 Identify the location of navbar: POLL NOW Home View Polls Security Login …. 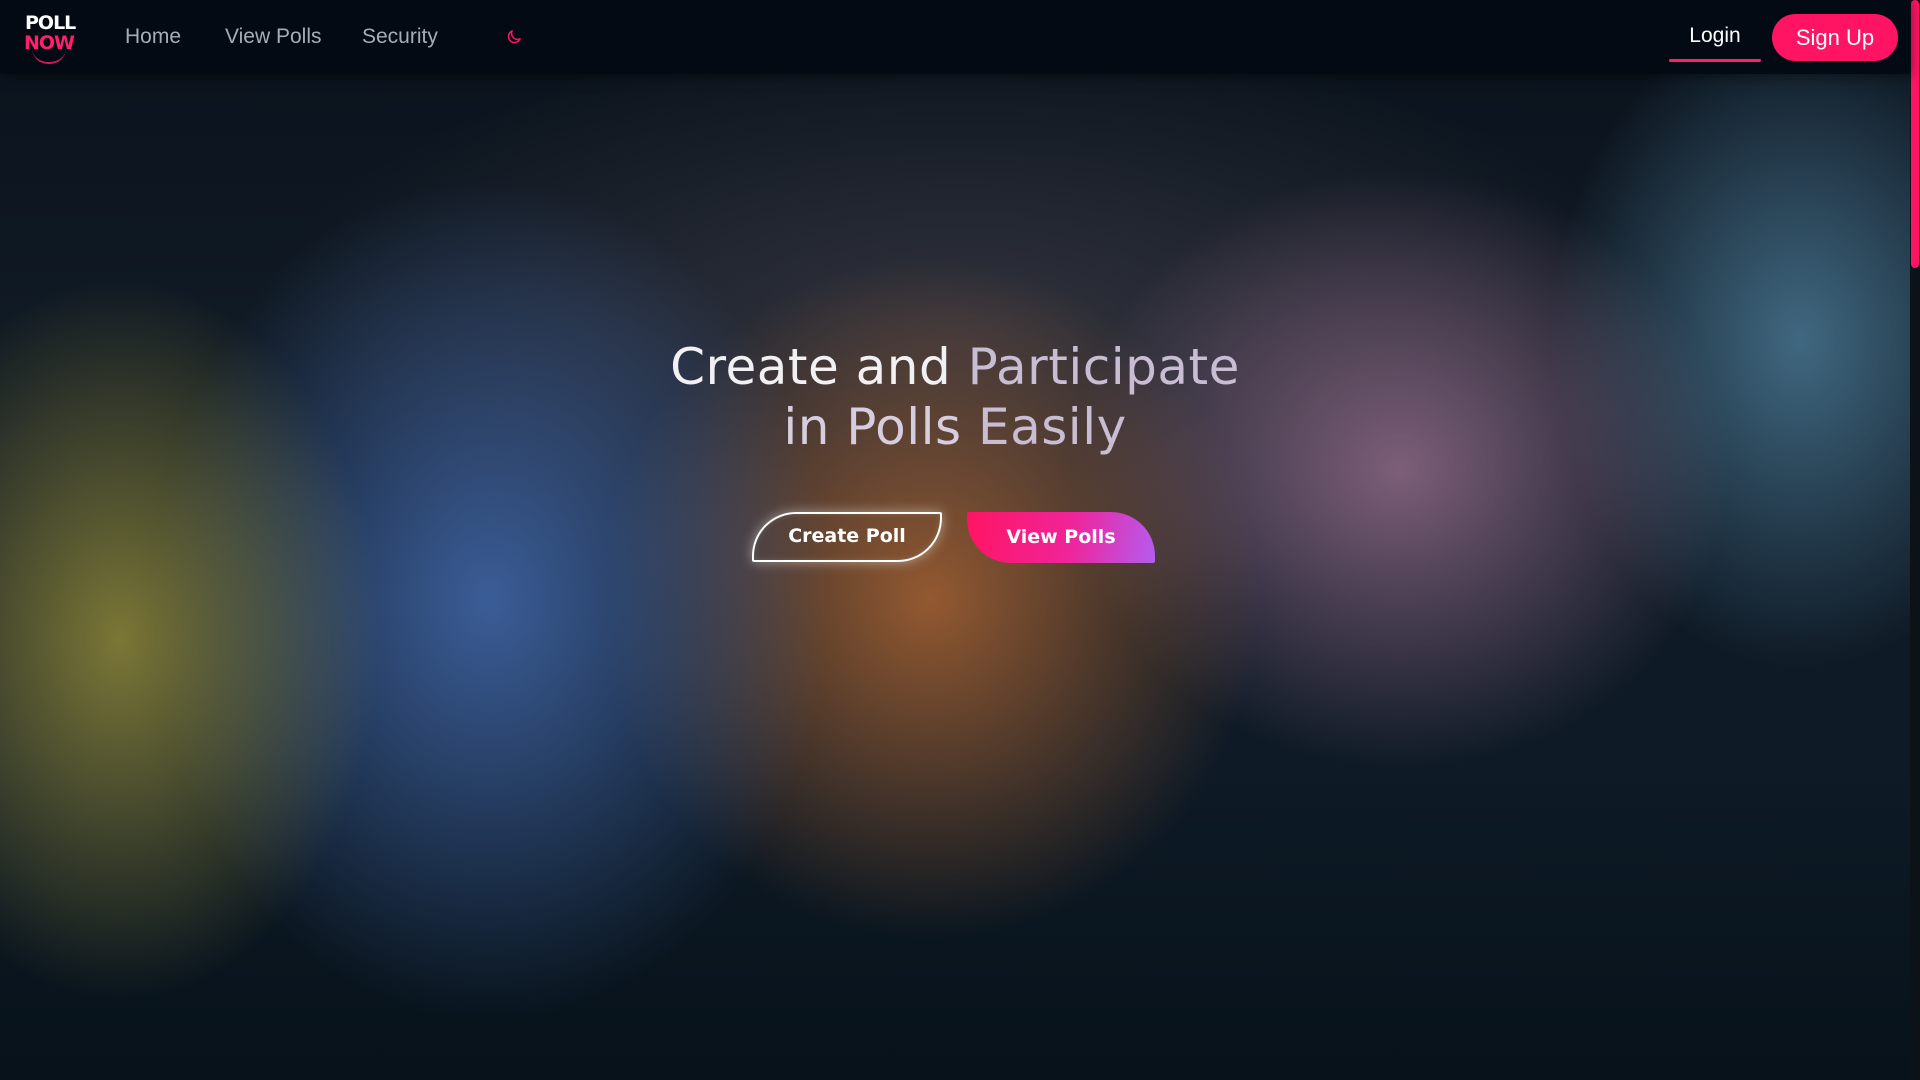
(955, 37).